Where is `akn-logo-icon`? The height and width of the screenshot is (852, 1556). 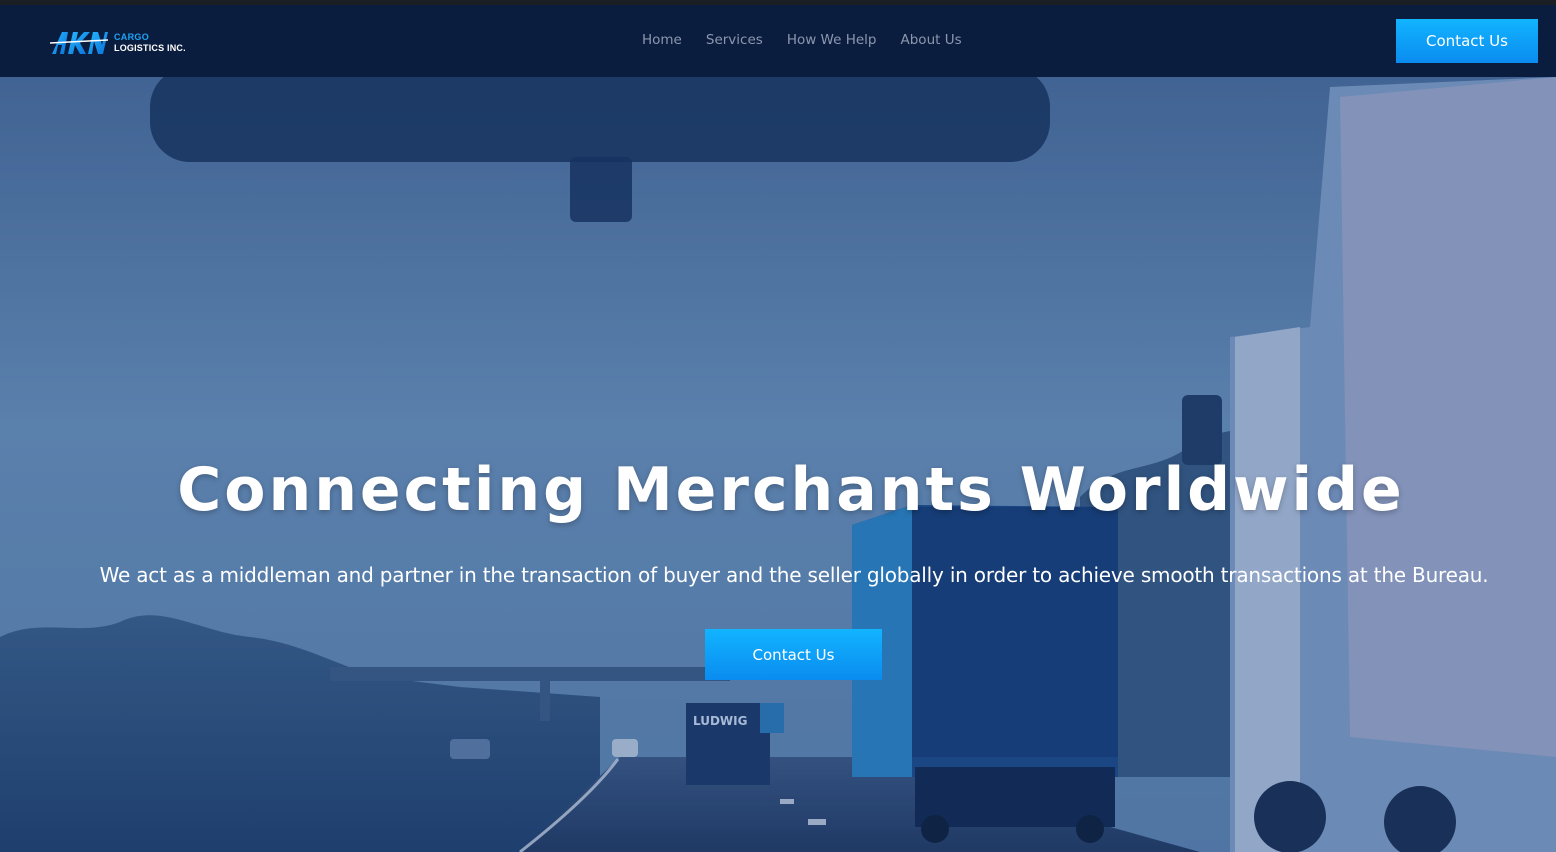
akn-logo-icon is located at coordinates (79, 43).